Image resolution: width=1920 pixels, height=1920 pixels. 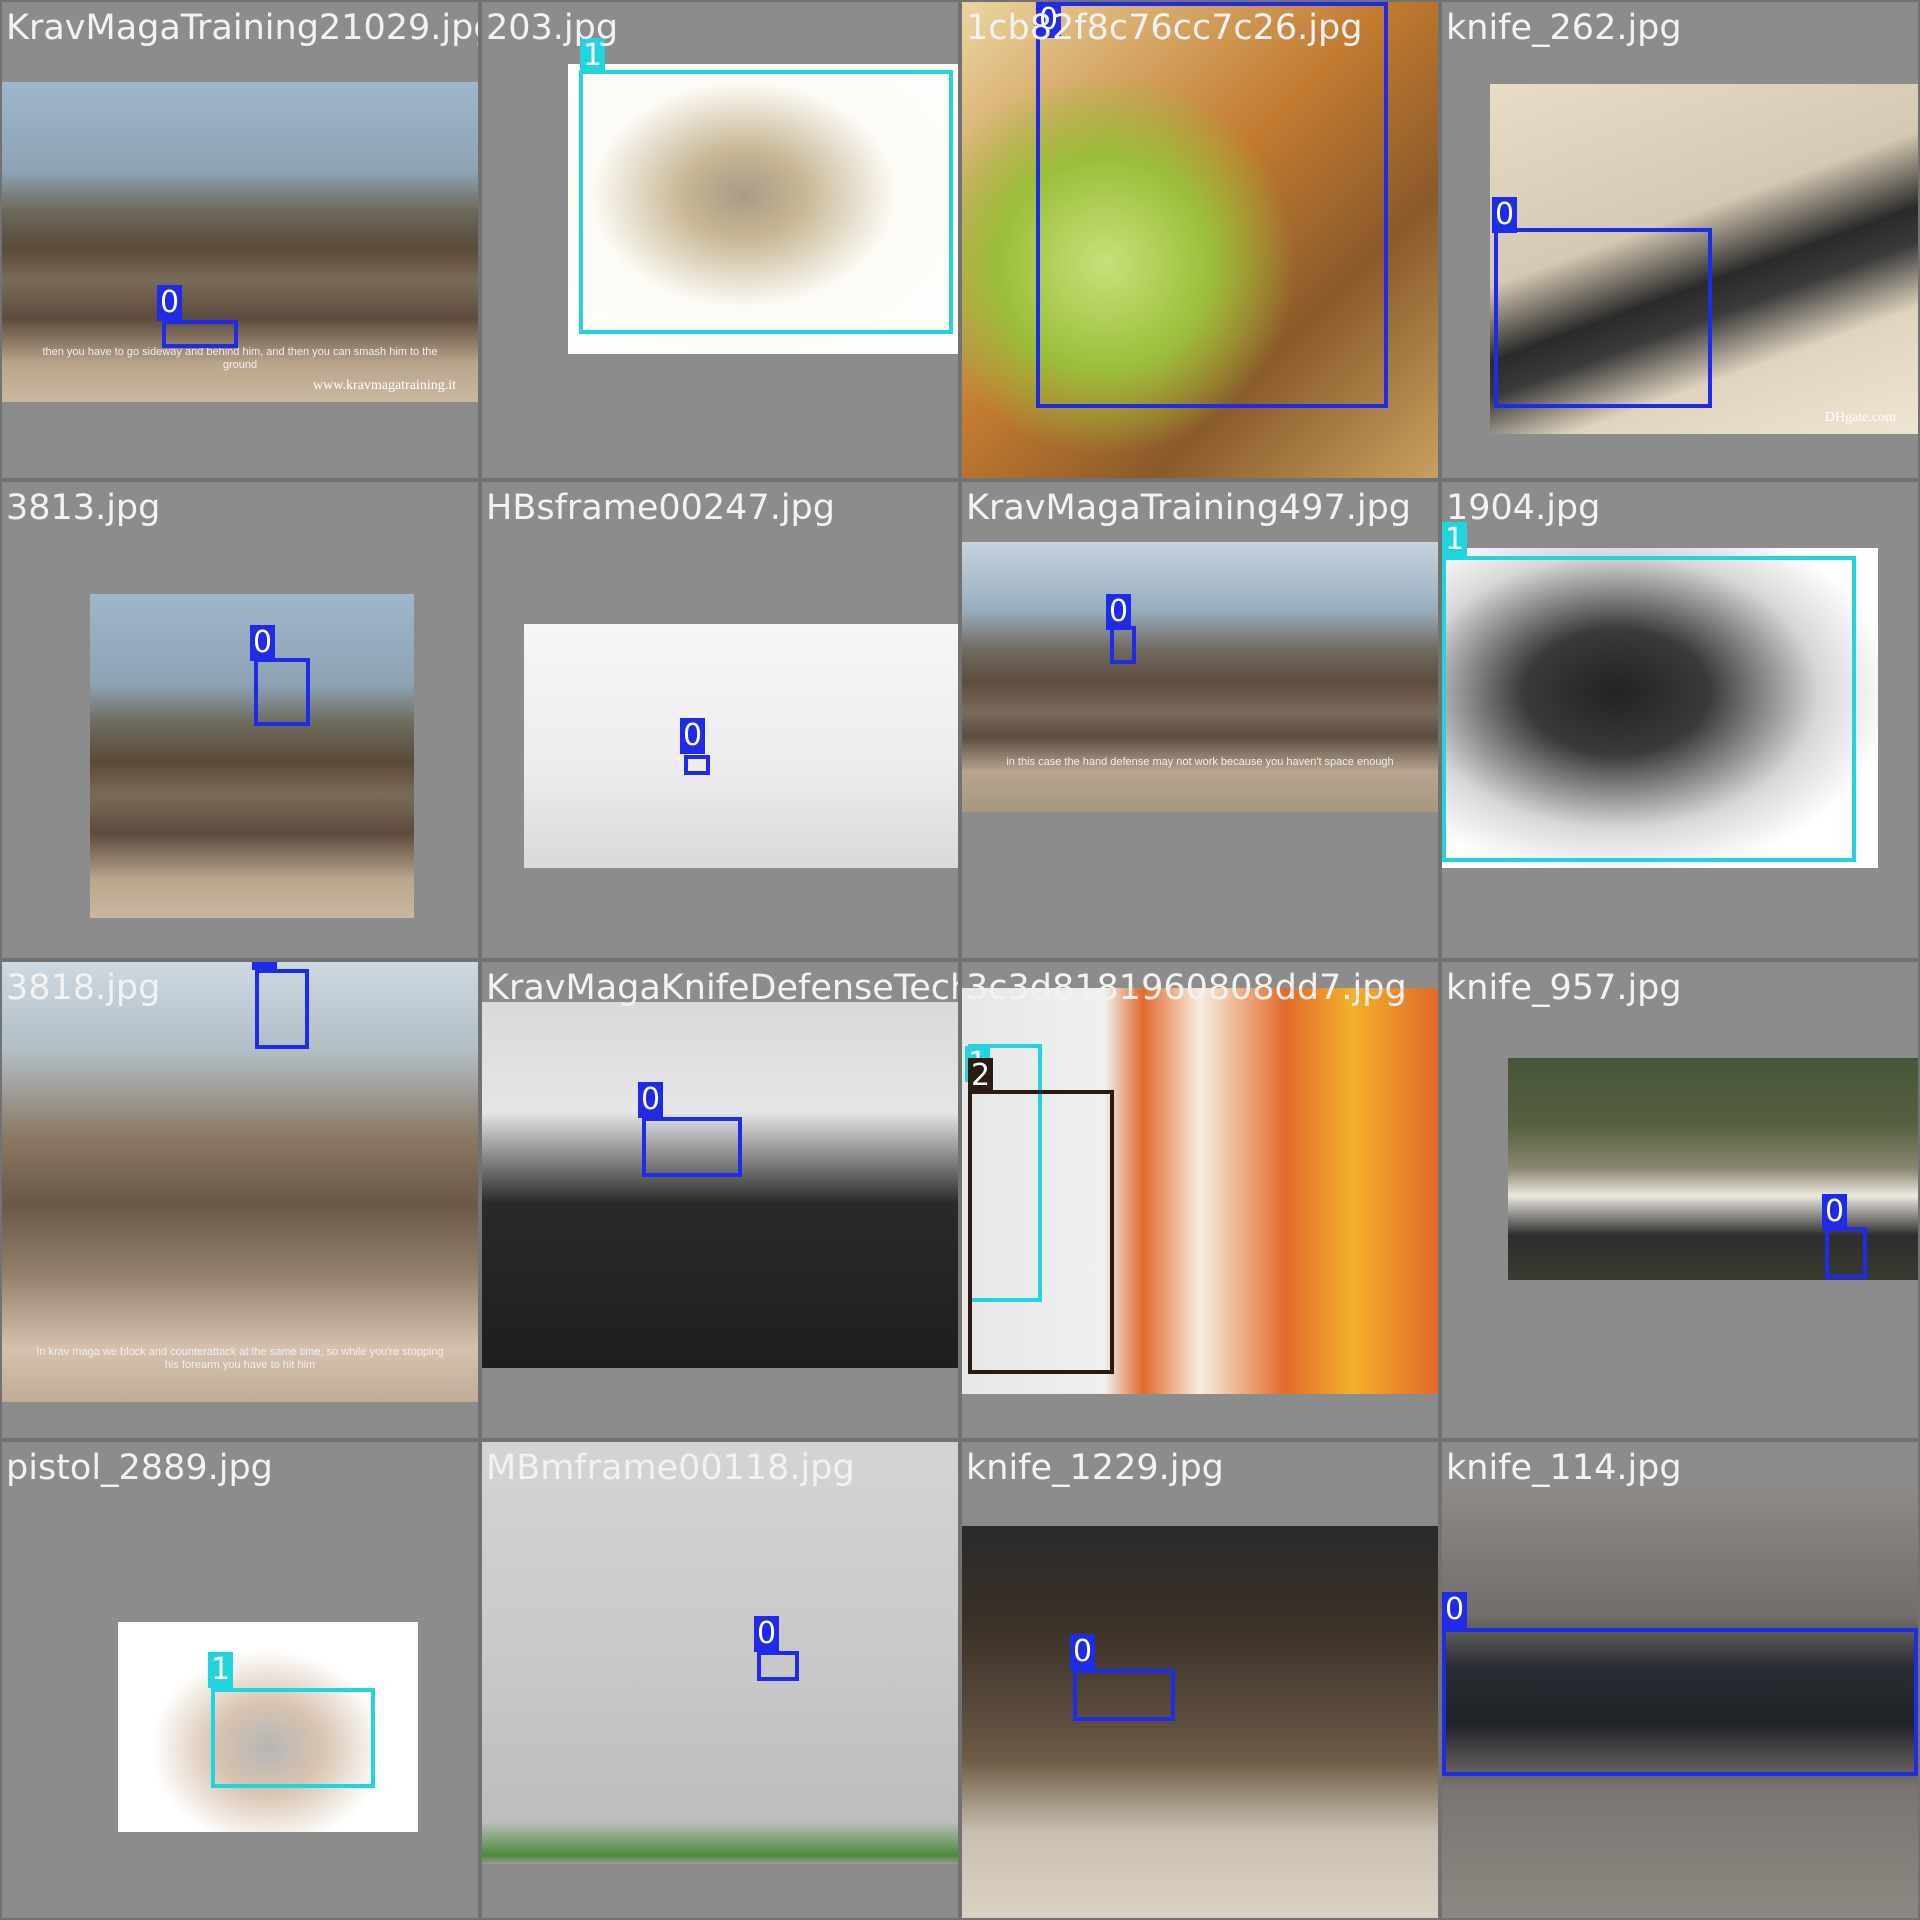 What do you see at coordinates (240, 1680) in the screenshot?
I see `mosaic-tile: 1 pistol_2889.jpg` at bounding box center [240, 1680].